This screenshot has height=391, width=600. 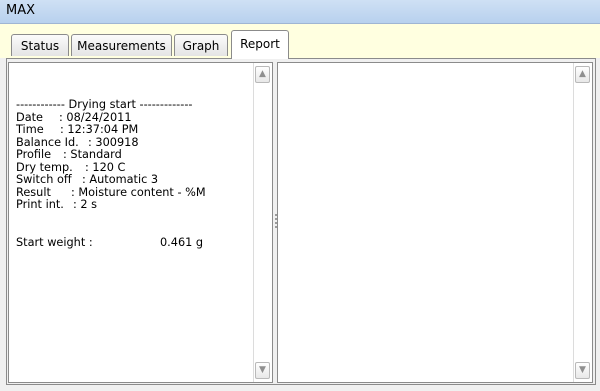 What do you see at coordinates (21, 10) in the screenshot?
I see `window-title: MAX` at bounding box center [21, 10].